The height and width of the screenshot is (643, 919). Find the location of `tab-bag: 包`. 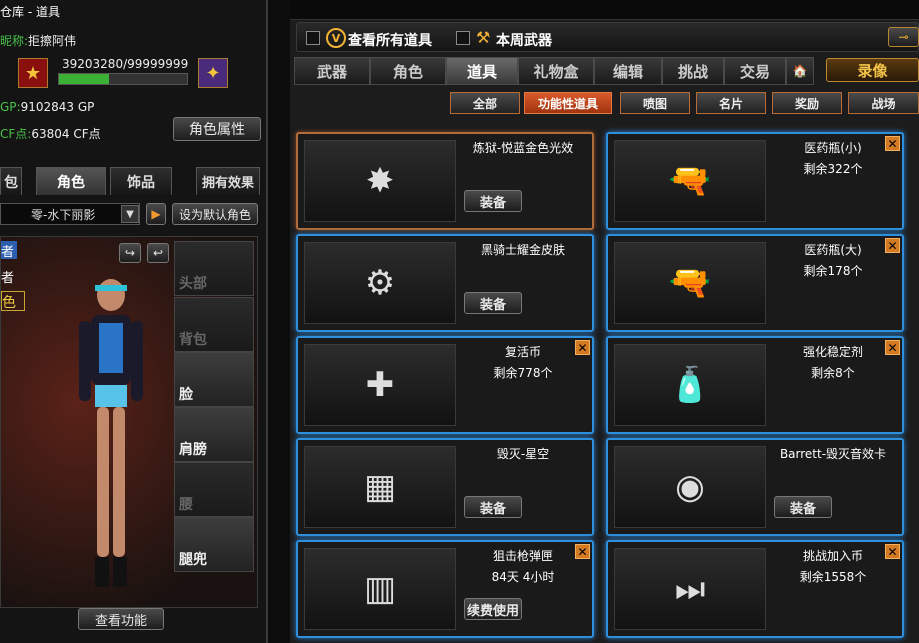

tab-bag: 包 is located at coordinates (11, 181).